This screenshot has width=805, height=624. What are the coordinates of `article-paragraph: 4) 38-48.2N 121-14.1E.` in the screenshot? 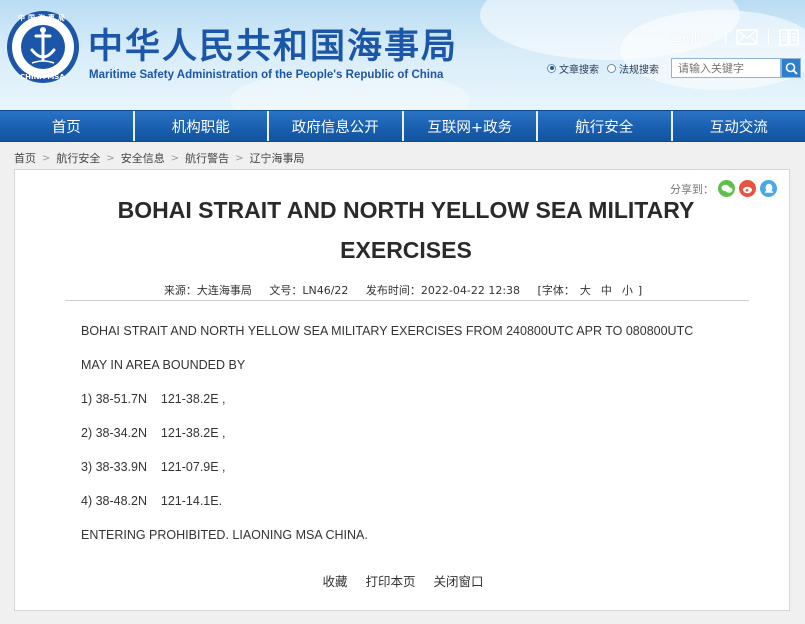 It's located at (152, 501).